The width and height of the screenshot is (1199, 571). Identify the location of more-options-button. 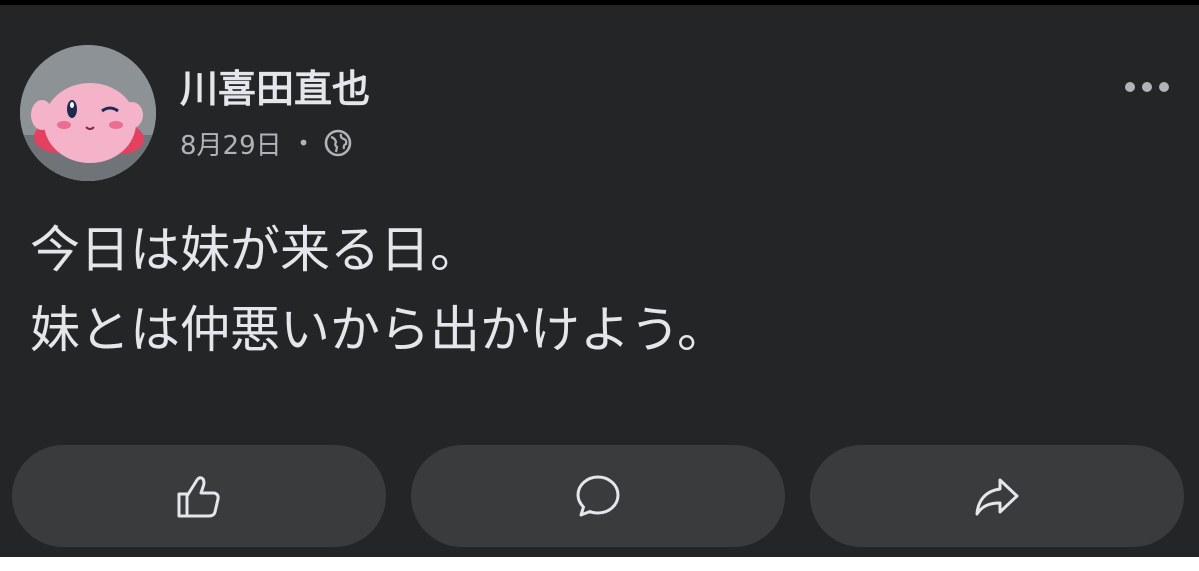
(1147, 87).